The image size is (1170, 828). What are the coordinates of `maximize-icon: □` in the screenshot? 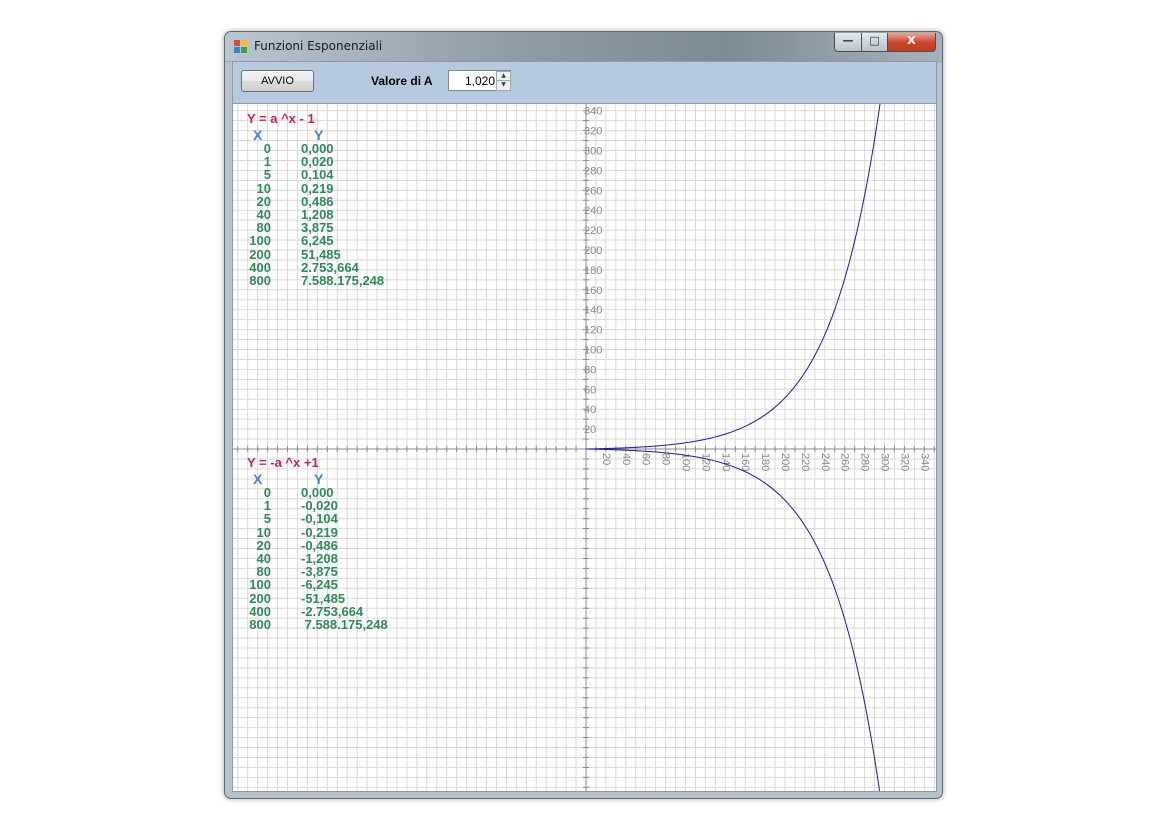 It's located at (874, 40).